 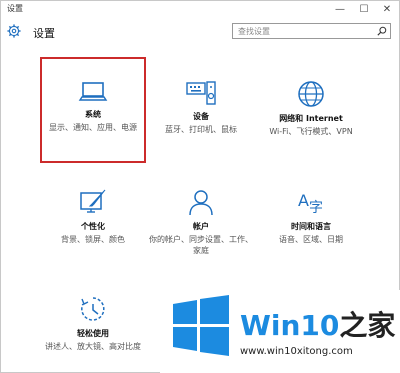 I want to click on title-bar: 设置 — ☐ ✕, so click(x=200, y=9).